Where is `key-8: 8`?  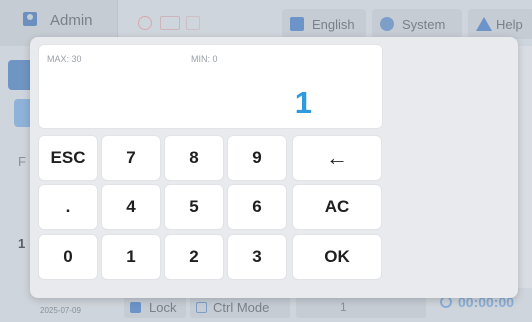 key-8: 8 is located at coordinates (194, 158).